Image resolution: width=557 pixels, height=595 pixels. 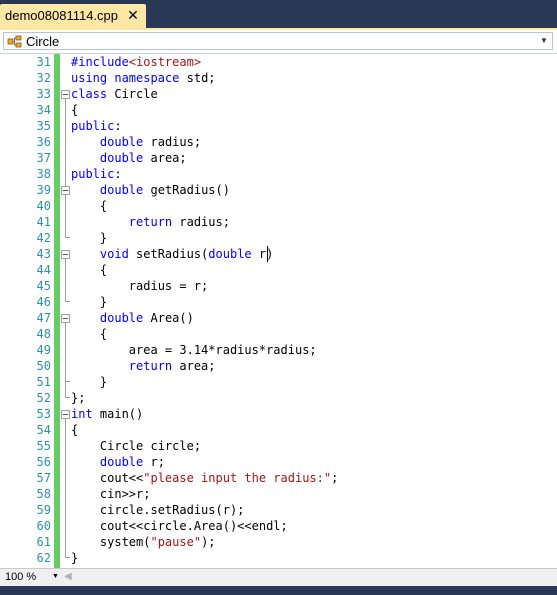 What do you see at coordinates (43, 158) in the screenshot?
I see `line-number: 37` at bounding box center [43, 158].